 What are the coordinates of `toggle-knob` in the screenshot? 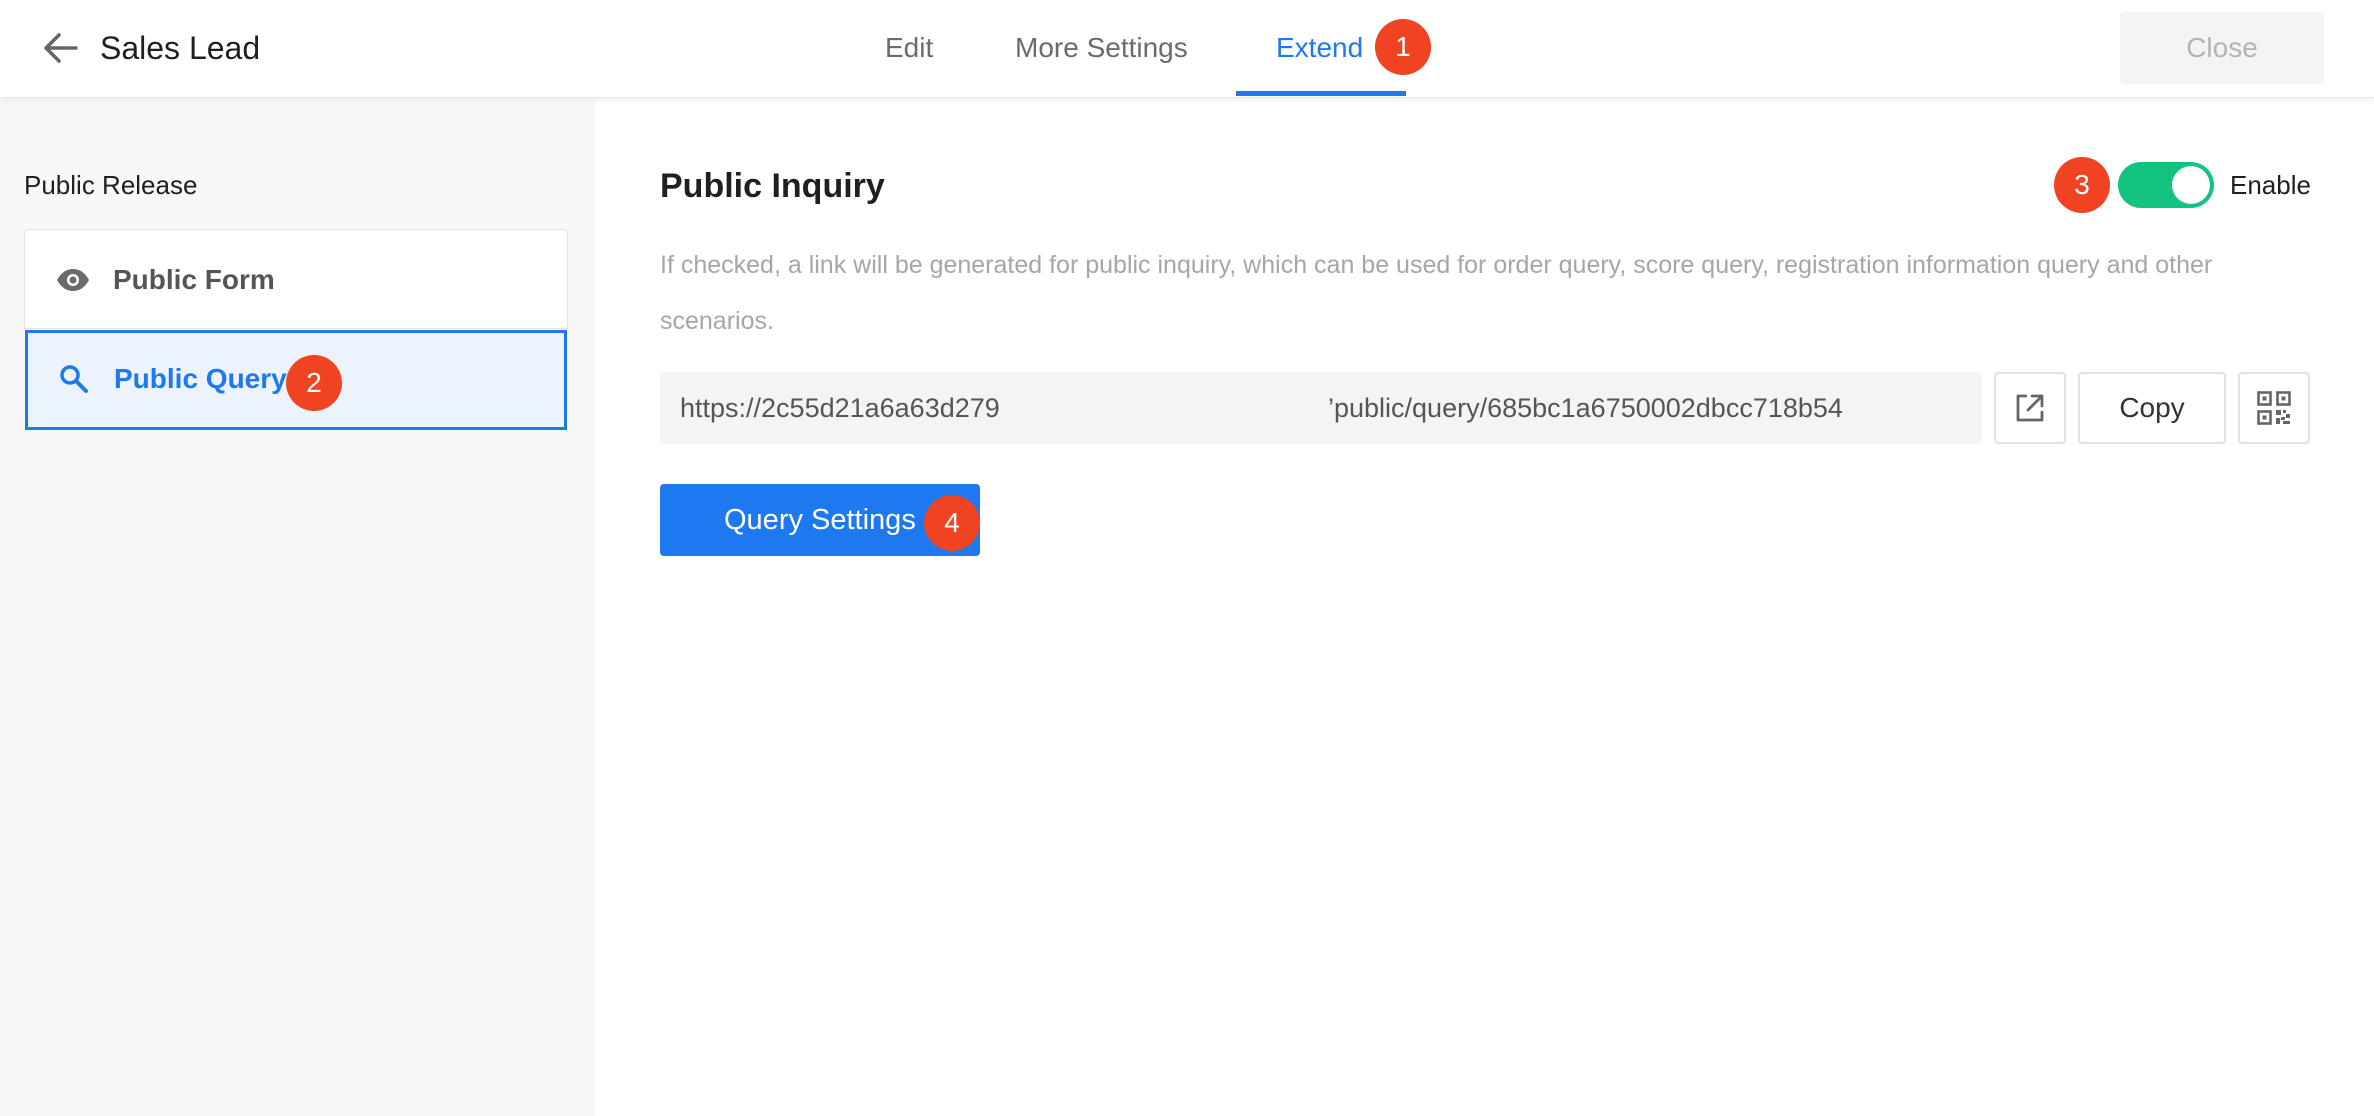 It's located at (2191, 185).